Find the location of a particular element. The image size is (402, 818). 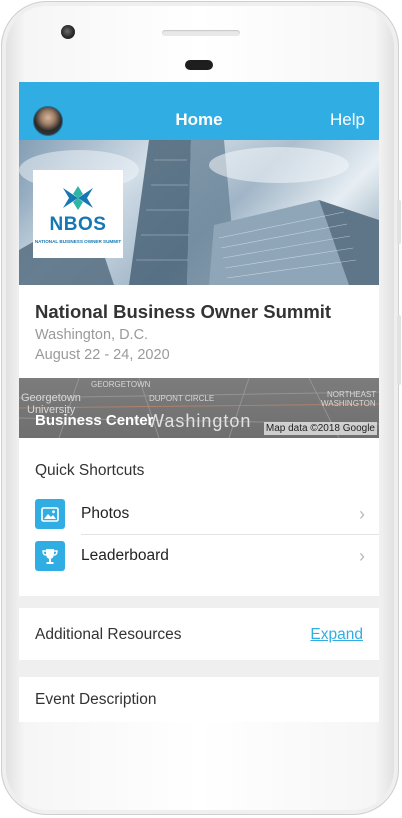

event-dates: August 22 - 24, 2020 is located at coordinates (102, 355).